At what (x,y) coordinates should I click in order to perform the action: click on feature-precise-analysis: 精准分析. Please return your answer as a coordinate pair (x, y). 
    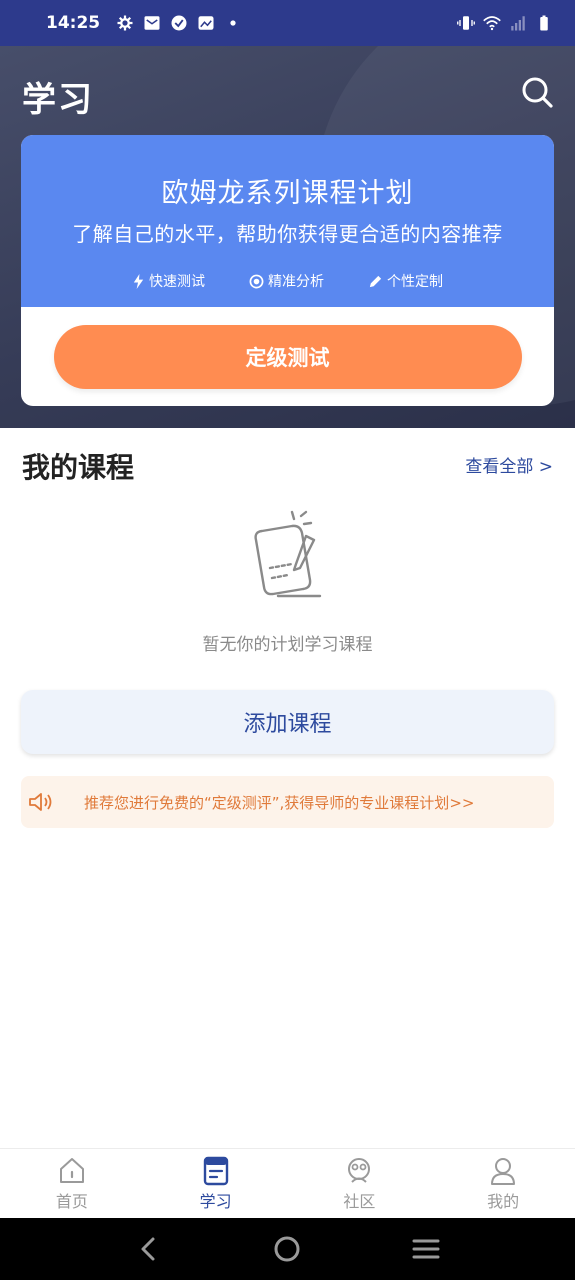
    Looking at the image, I should click on (286, 281).